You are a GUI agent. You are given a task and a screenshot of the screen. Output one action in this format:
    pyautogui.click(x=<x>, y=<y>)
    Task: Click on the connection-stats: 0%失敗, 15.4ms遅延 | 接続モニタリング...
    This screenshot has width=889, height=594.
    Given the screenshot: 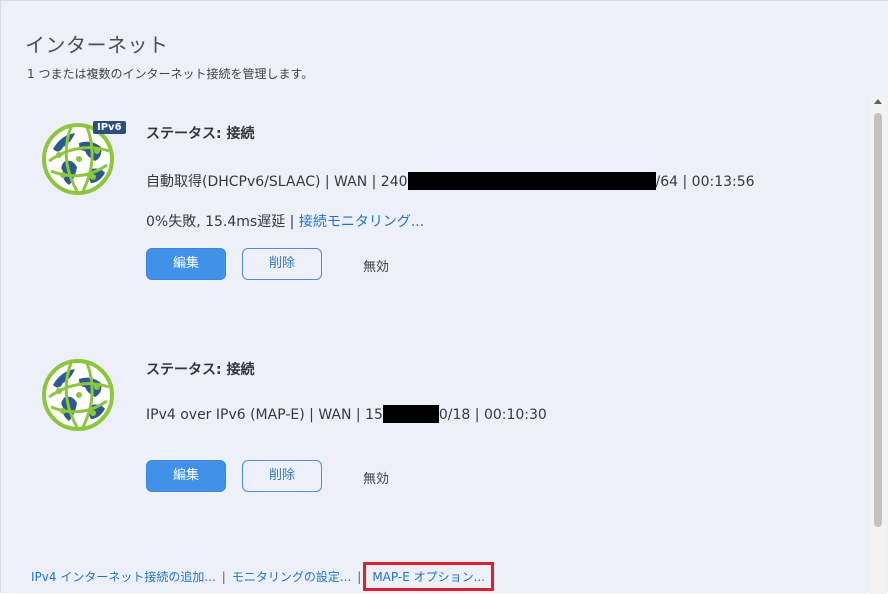 What is the action you would take?
    pyautogui.click(x=285, y=221)
    